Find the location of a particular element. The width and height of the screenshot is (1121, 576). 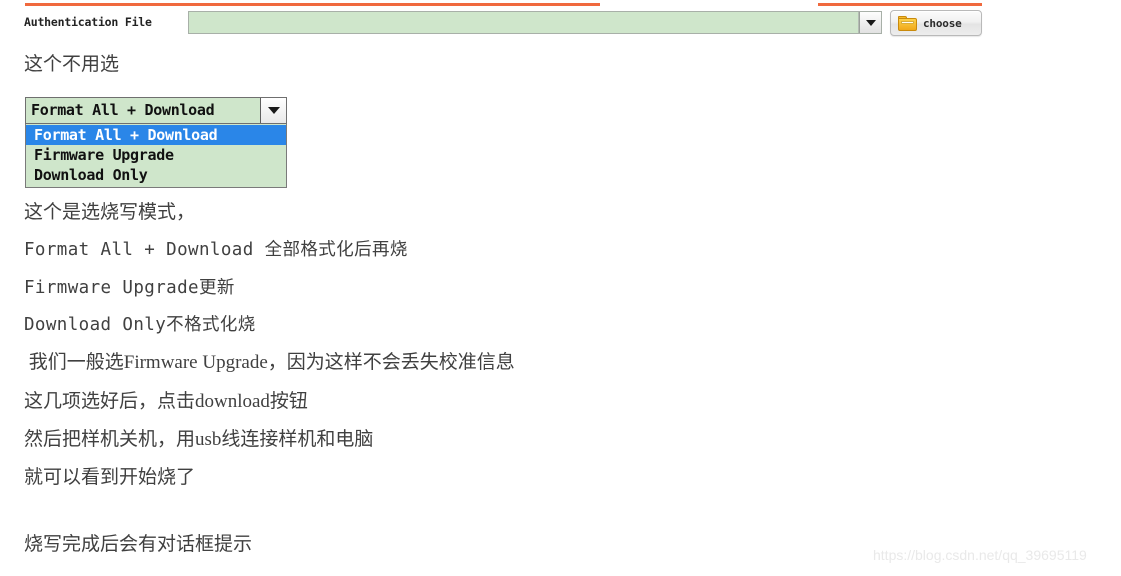

authentication-file-combobox is located at coordinates (535, 22).